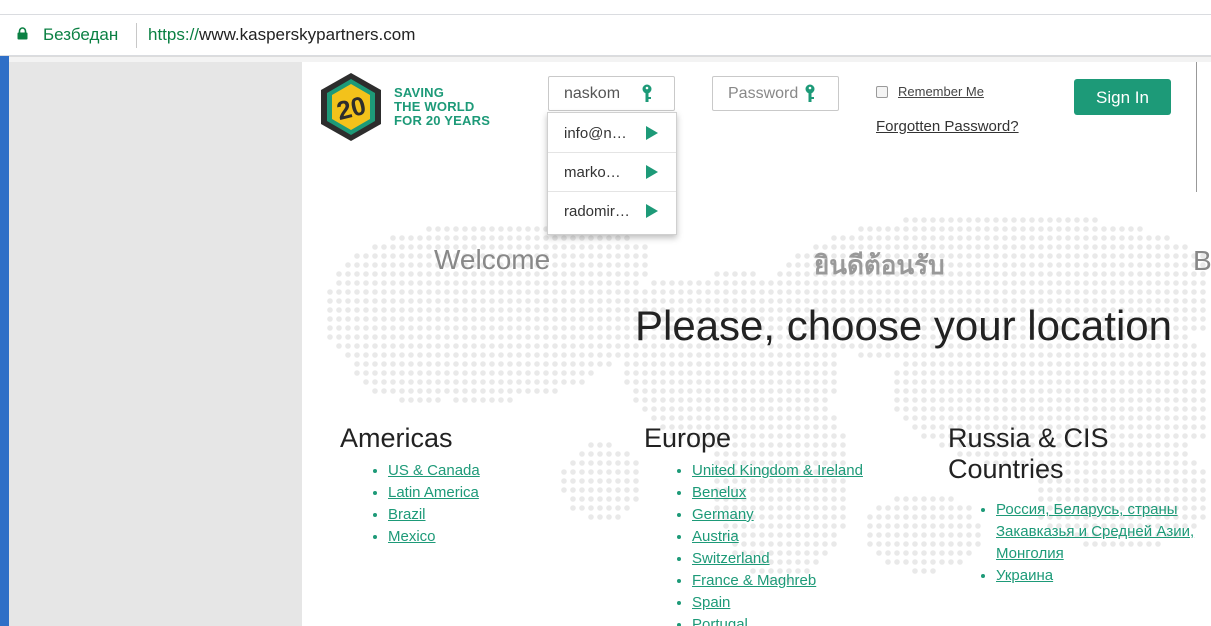 The height and width of the screenshot is (626, 1211). Describe the element at coordinates (494, 493) in the screenshot. I see `list-item: Latin America` at that location.